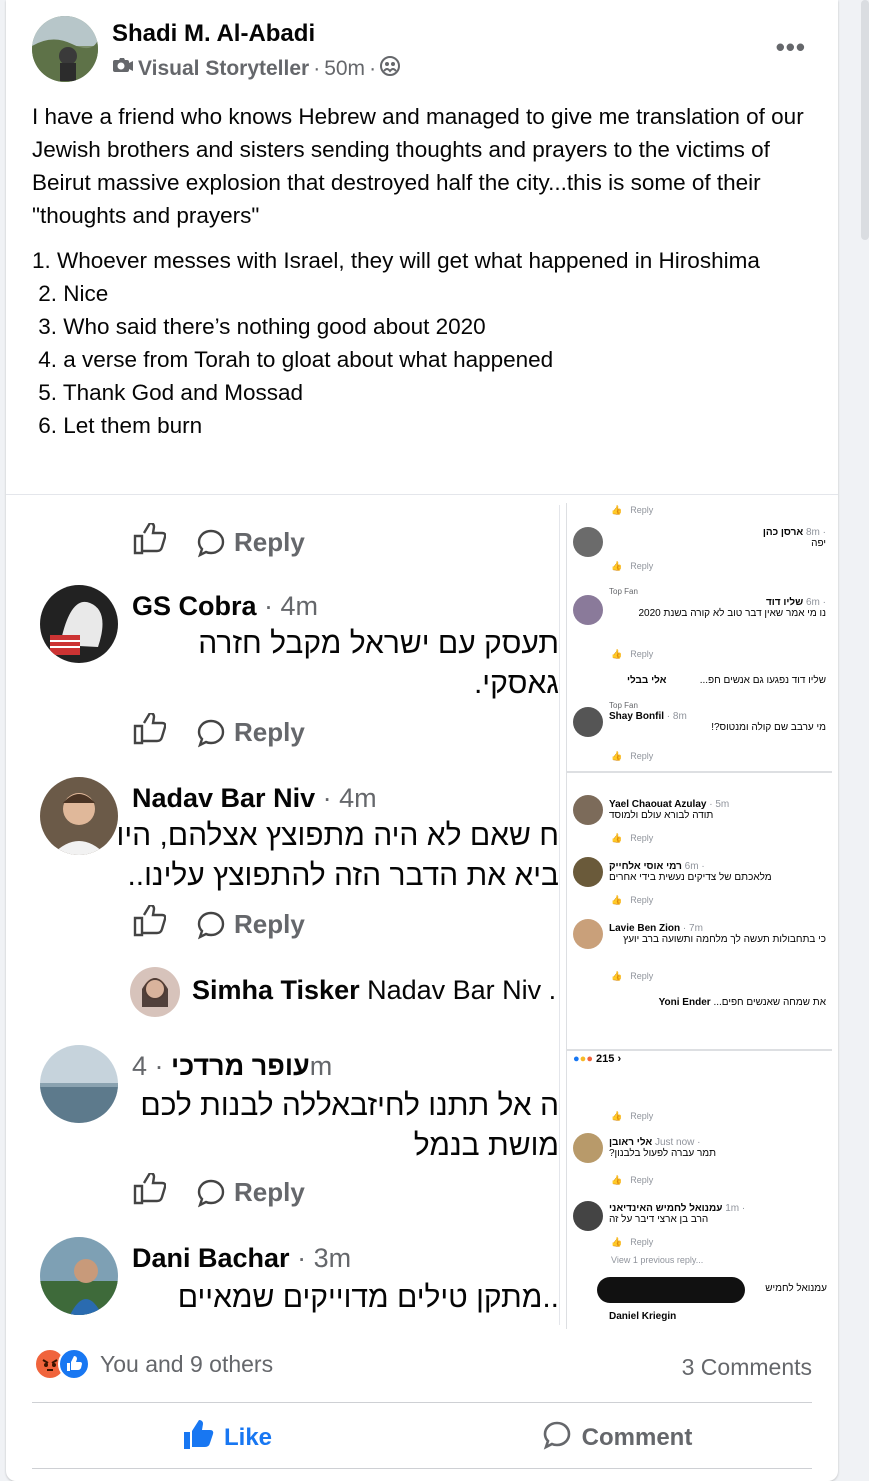 The height and width of the screenshot is (1481, 869). I want to click on mini-comment-text: תמר עברה לפעול בלבנון?, so click(663, 1153).